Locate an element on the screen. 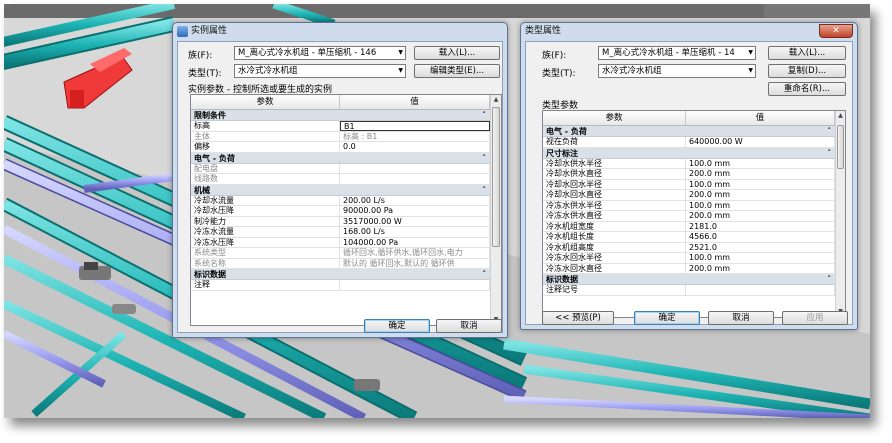  param-value-field: 200.00 L/s is located at coordinates (415, 200).